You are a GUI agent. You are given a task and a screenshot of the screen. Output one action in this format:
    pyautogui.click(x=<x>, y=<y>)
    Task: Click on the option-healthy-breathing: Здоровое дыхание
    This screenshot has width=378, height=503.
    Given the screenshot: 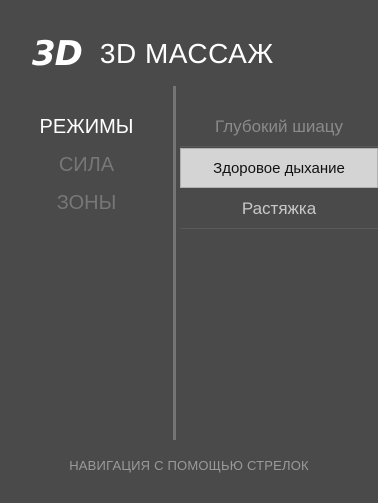 What is the action you would take?
    pyautogui.click(x=279, y=168)
    